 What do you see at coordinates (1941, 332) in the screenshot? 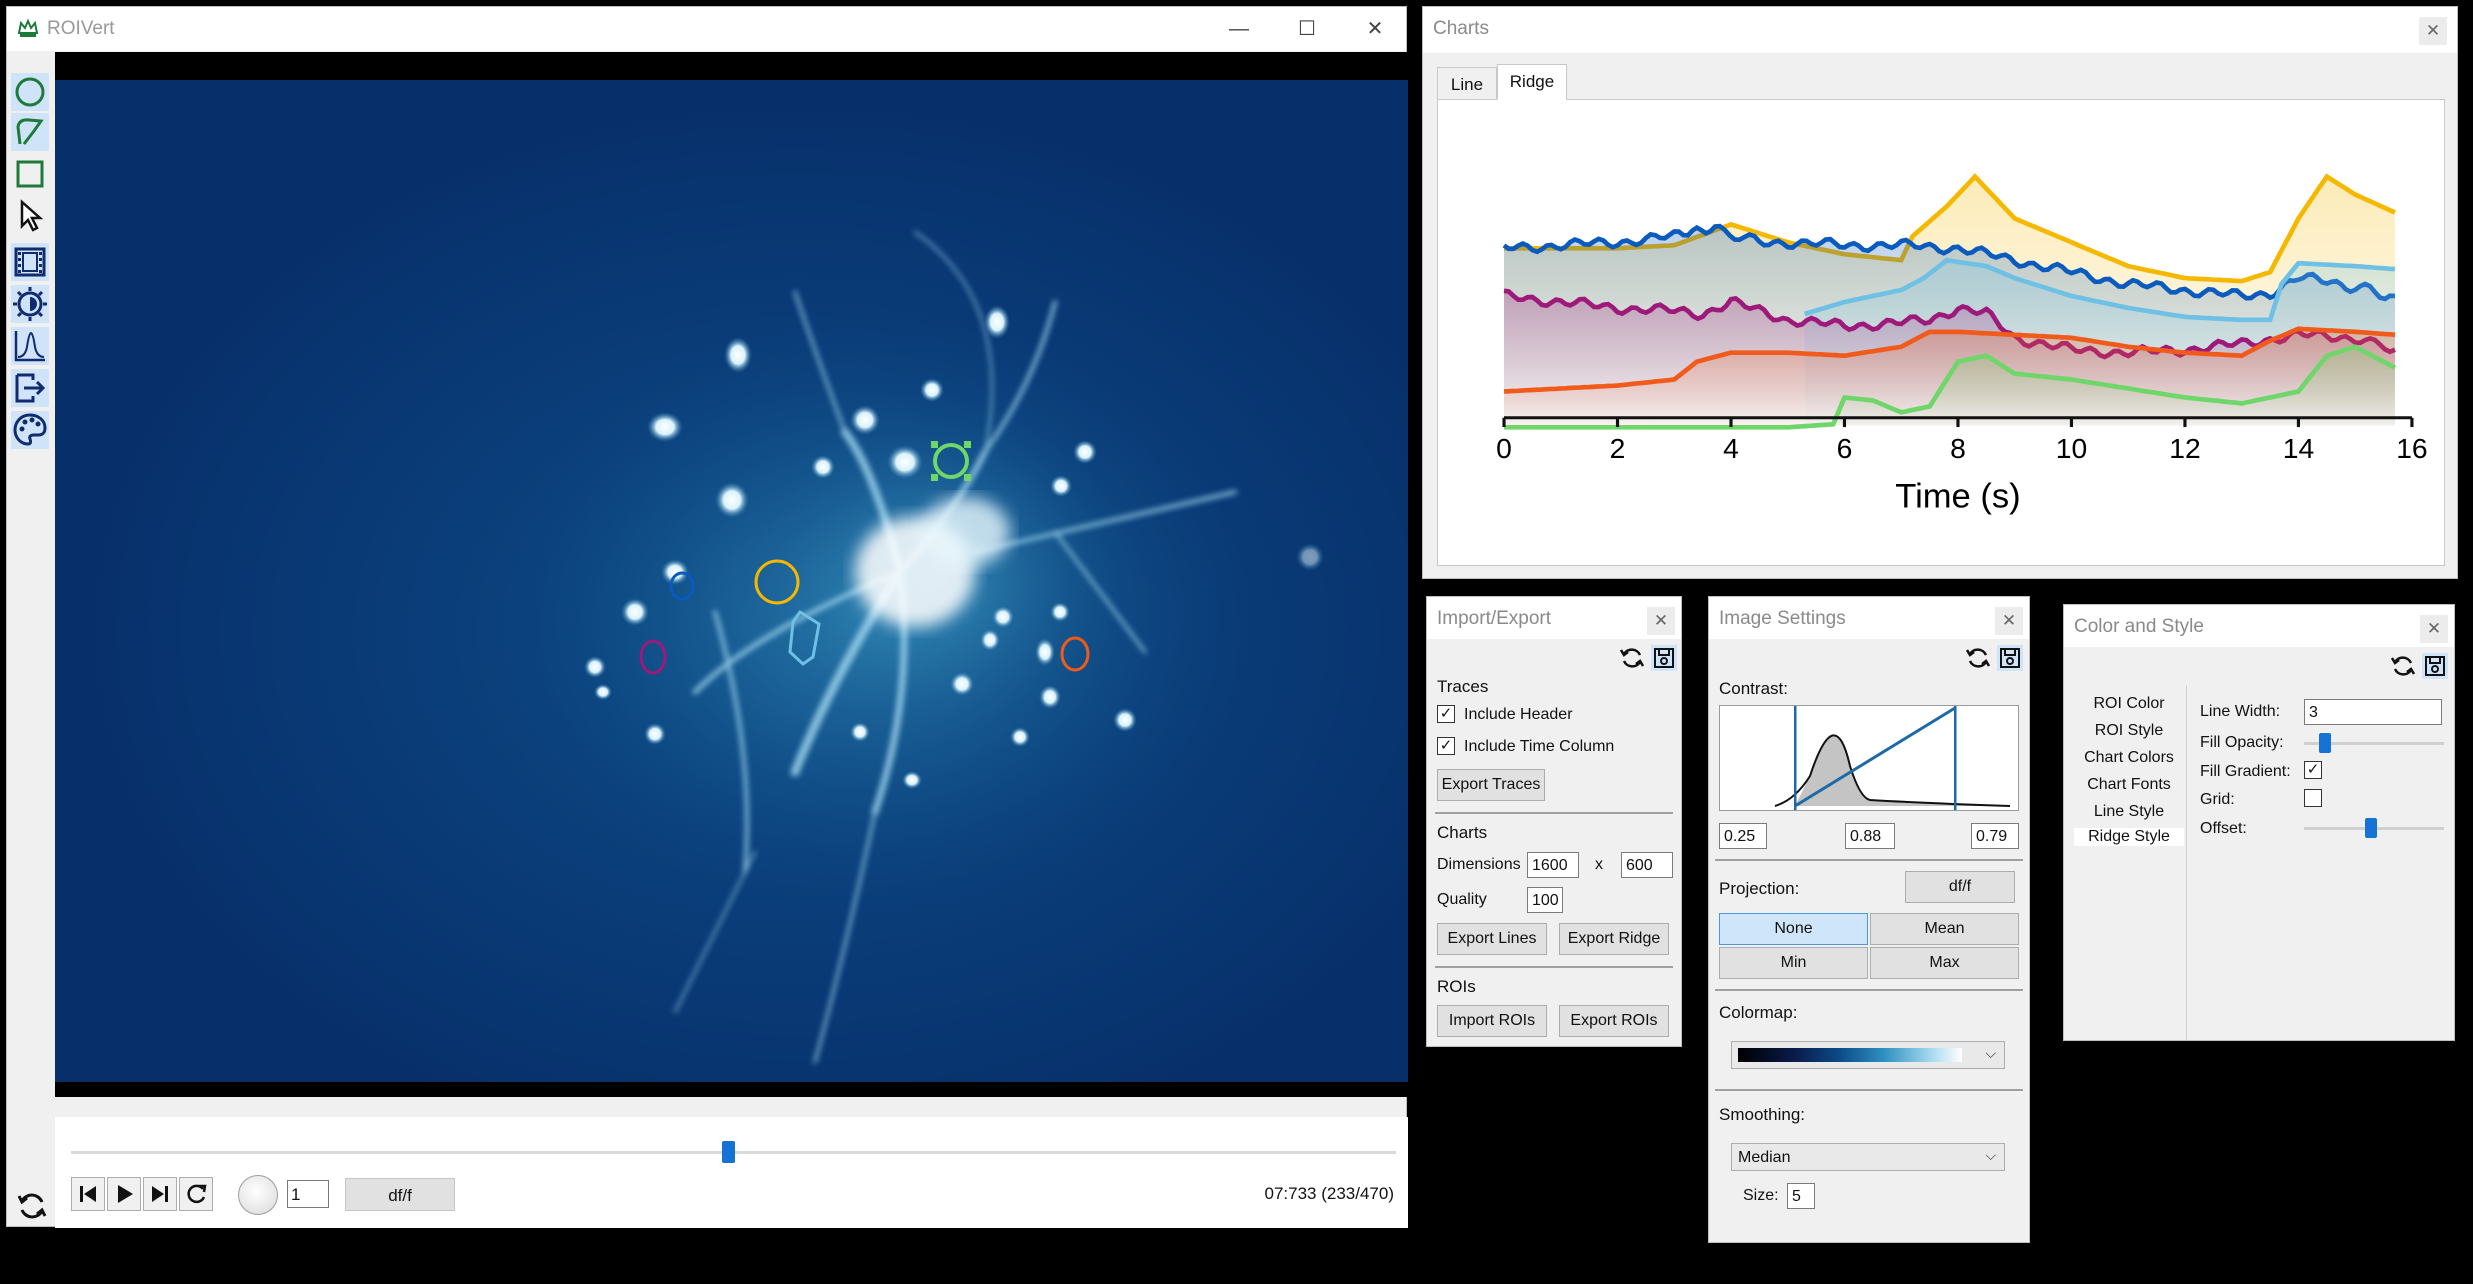
I see `ridge-chart: 0 2 4 6 8 10 12 14 16 Time (s)` at bounding box center [1941, 332].